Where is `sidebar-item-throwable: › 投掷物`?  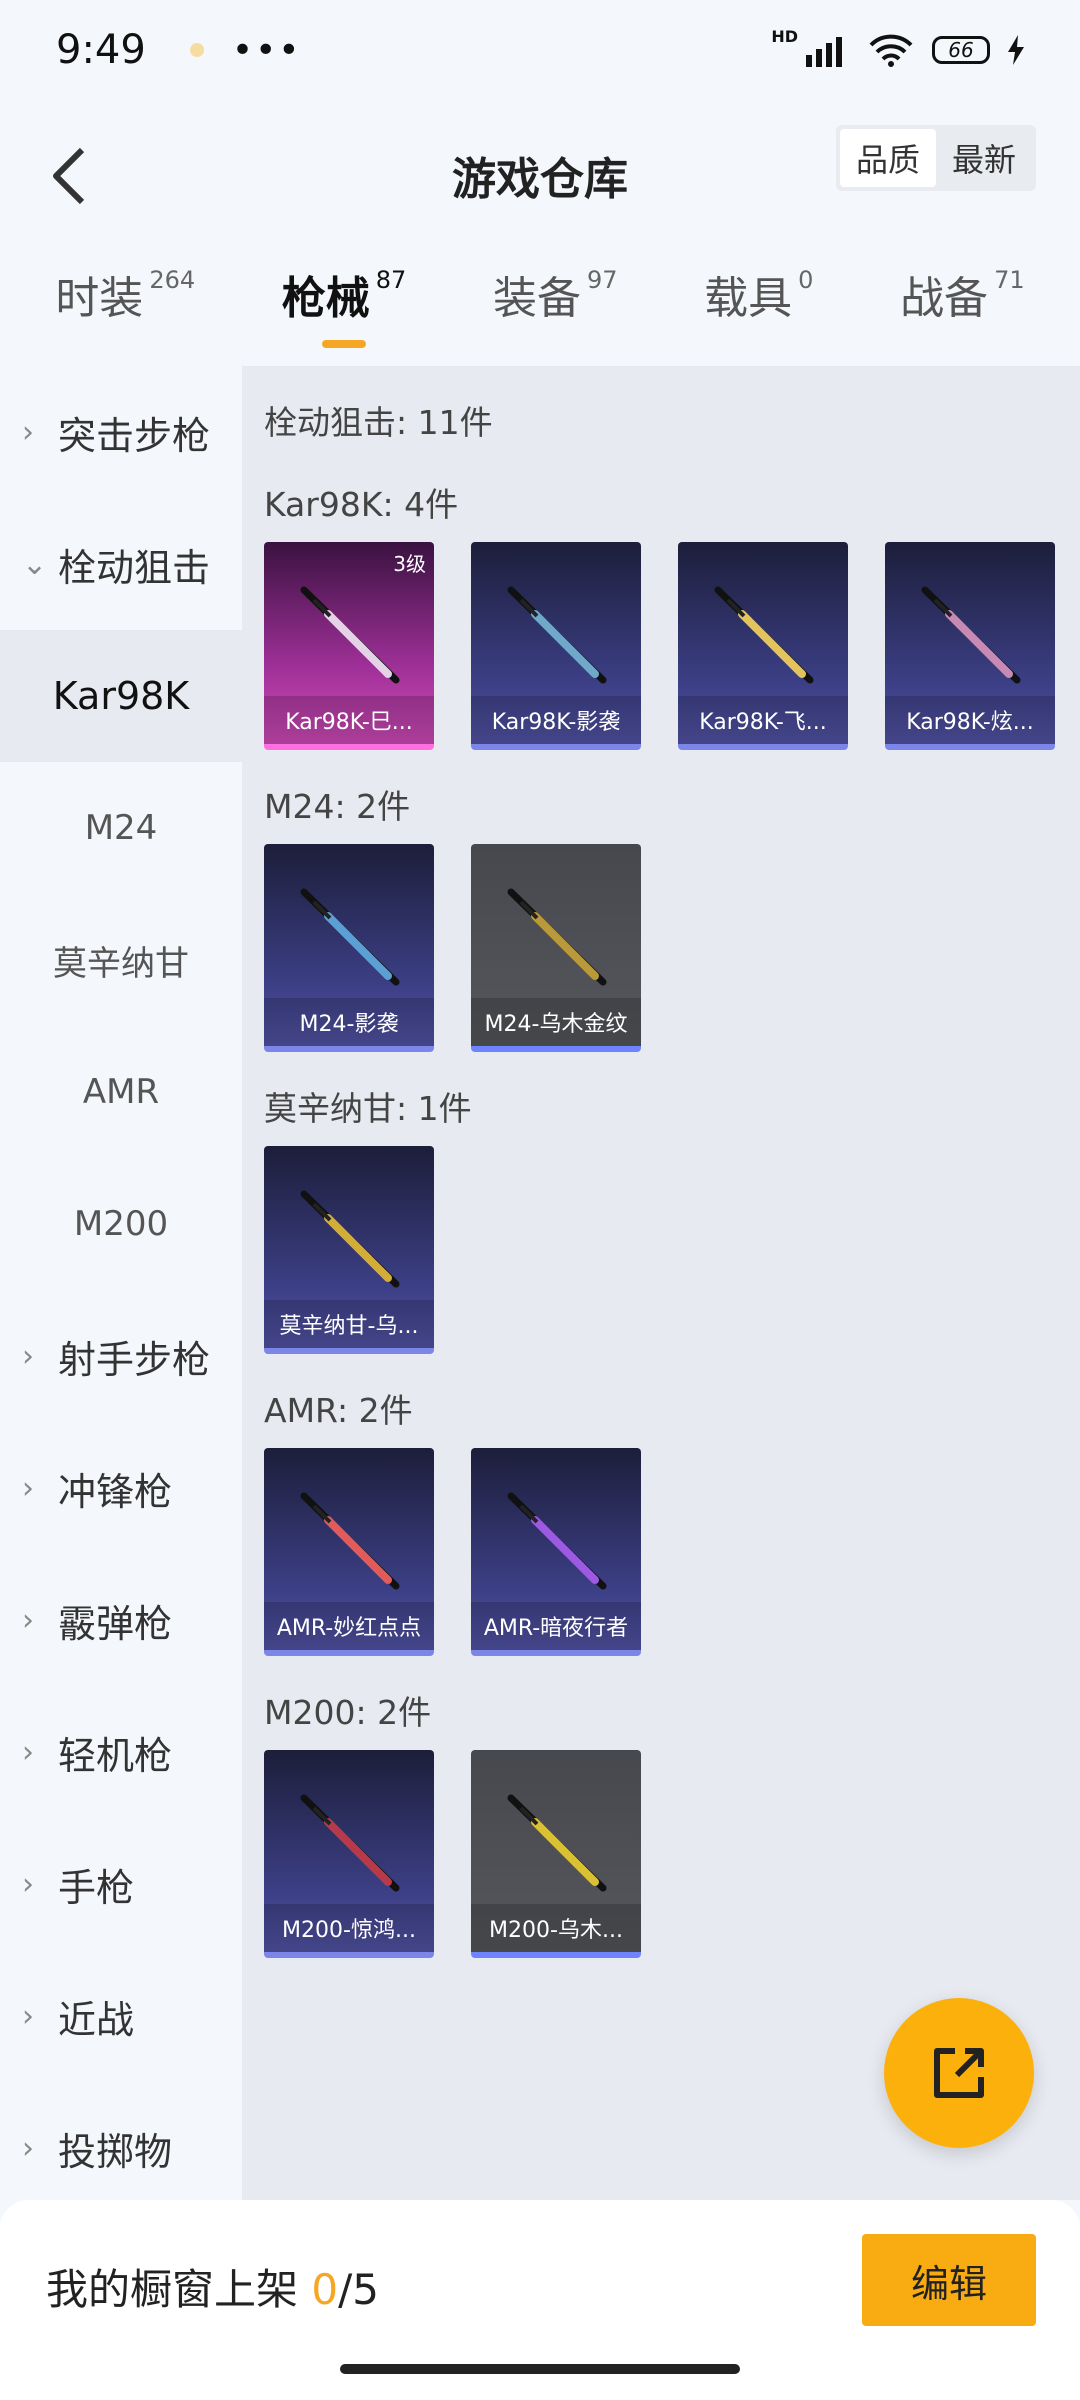
sidebar-item-throwable: › 投掷物 is located at coordinates (121, 2148).